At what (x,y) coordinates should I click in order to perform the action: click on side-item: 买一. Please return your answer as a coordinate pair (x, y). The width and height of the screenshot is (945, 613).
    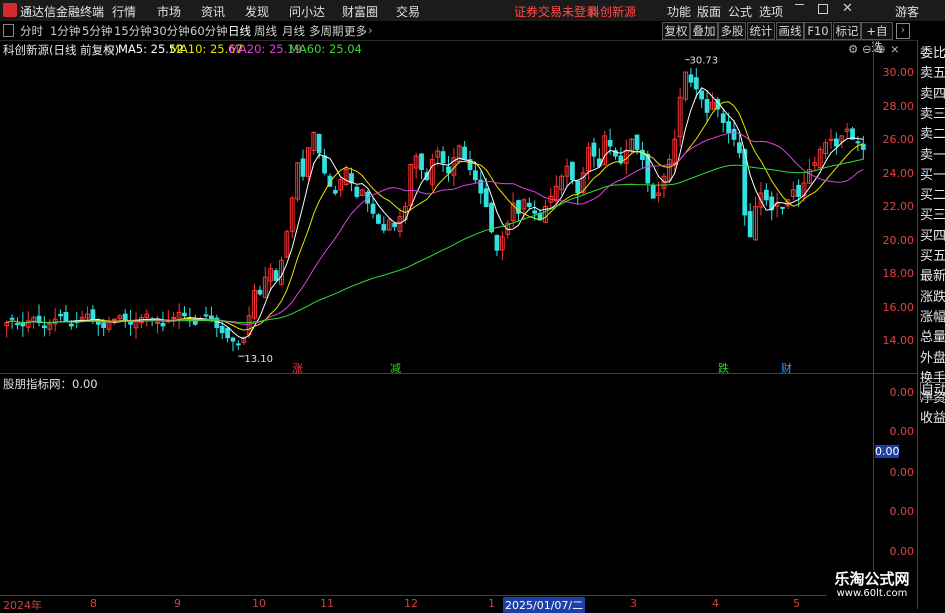
    Looking at the image, I should click on (932, 176).